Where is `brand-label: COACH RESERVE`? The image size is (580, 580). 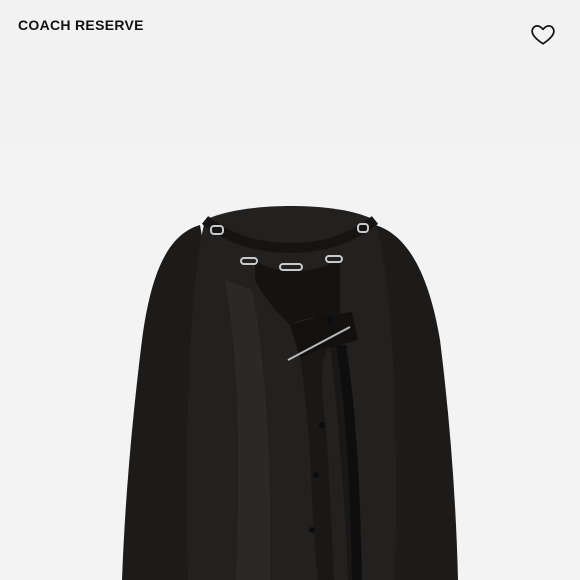 brand-label: COACH RESERVE is located at coordinates (81, 25).